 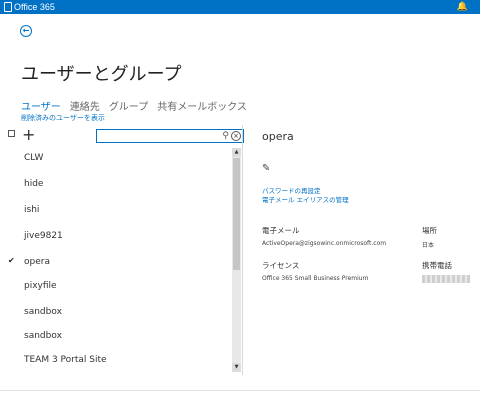 I want to click on search-input: ⚲ ×, so click(x=170, y=136).